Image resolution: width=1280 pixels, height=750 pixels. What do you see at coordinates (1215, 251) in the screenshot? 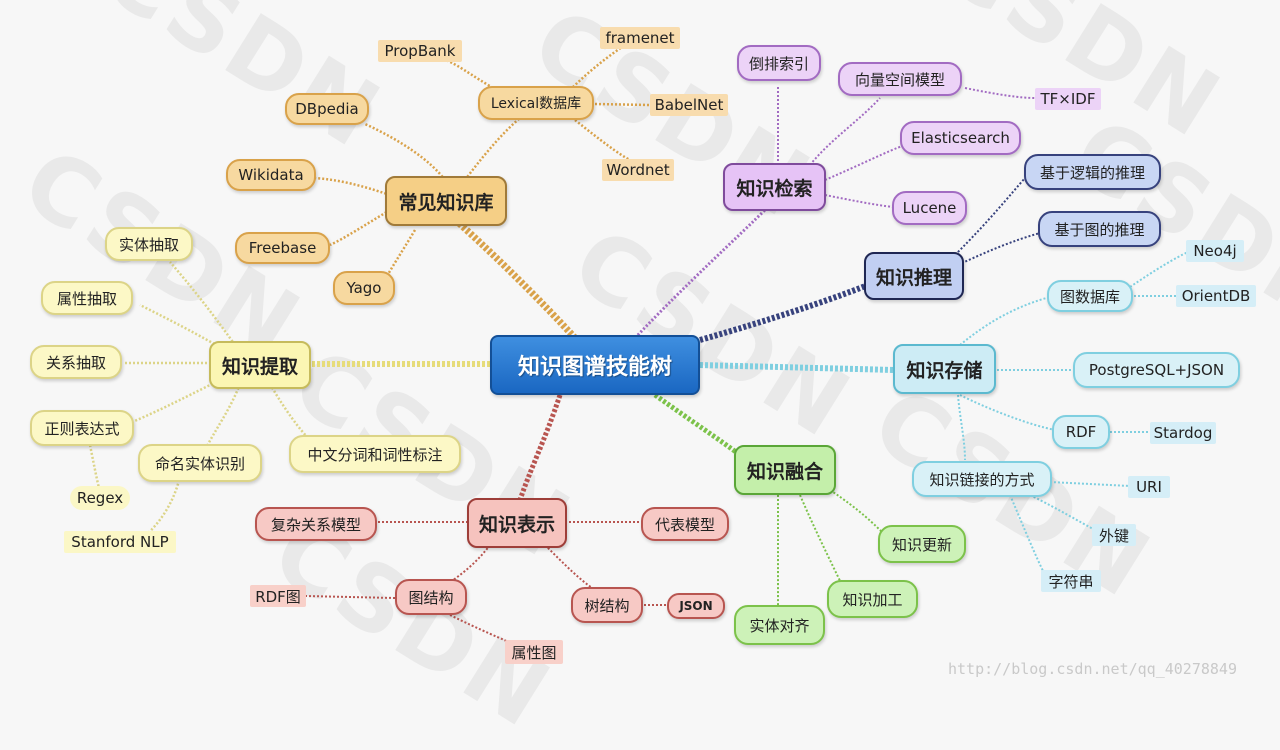
I see `graphdb-item-neo4j: Neo4j` at bounding box center [1215, 251].